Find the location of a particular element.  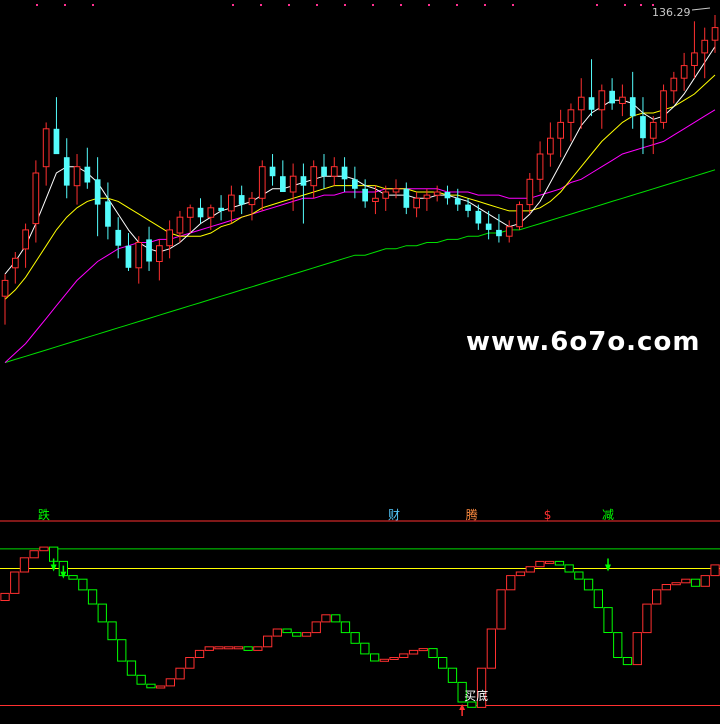

buy-label: 买底 is located at coordinates (476, 695).